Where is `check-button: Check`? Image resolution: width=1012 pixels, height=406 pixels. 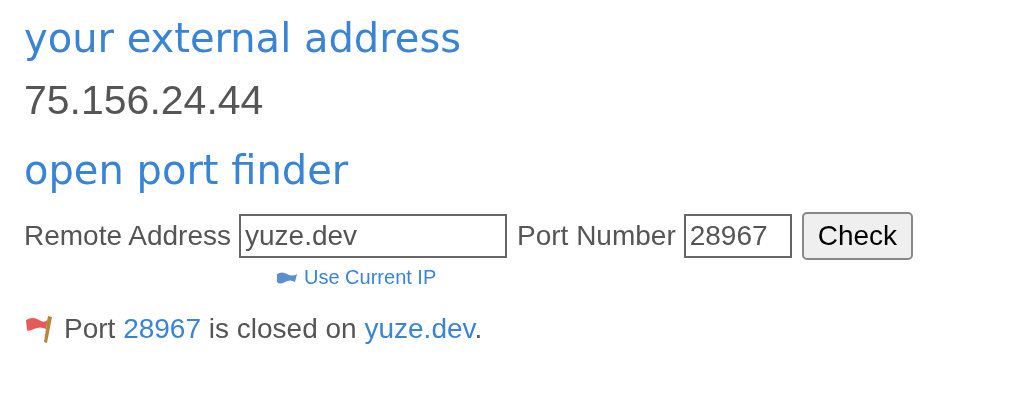 check-button: Check is located at coordinates (857, 236).